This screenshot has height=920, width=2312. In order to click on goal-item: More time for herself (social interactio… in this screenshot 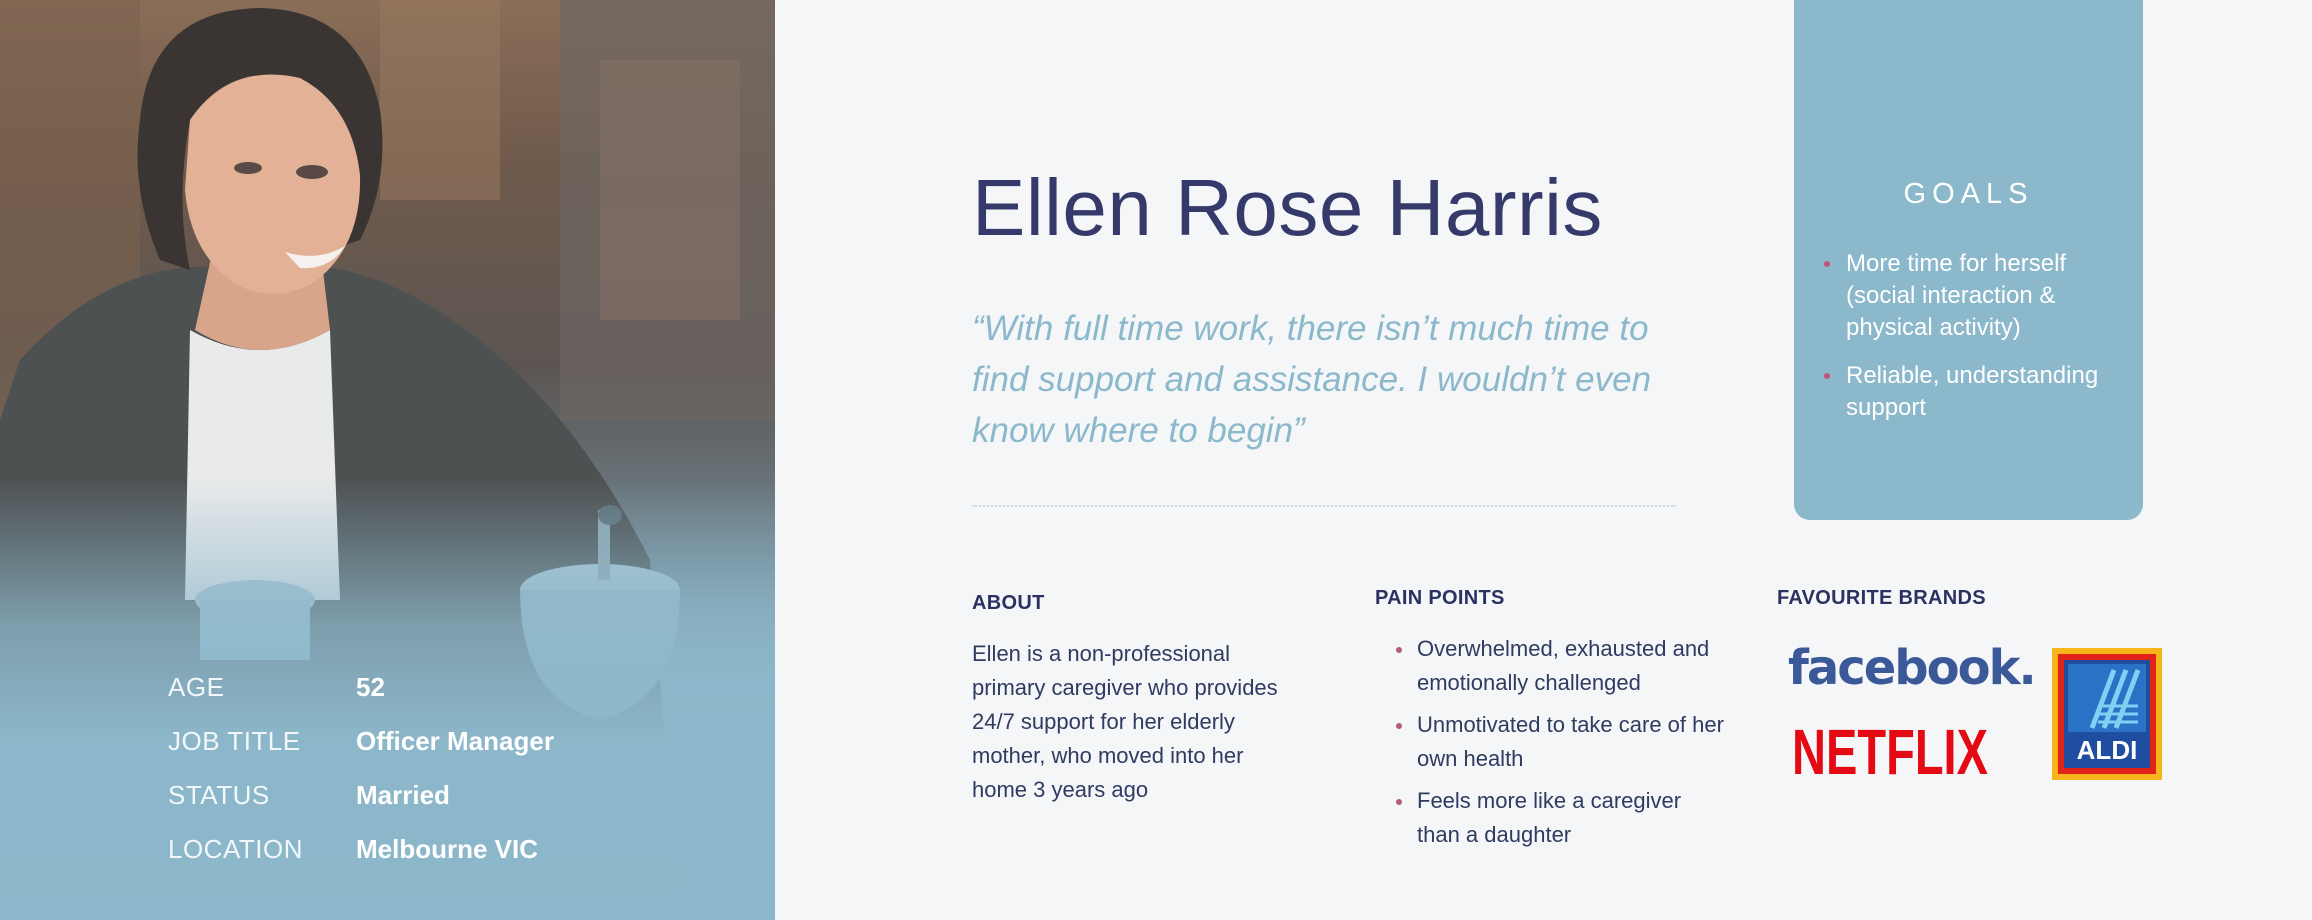, I will do `click(1977, 296)`.